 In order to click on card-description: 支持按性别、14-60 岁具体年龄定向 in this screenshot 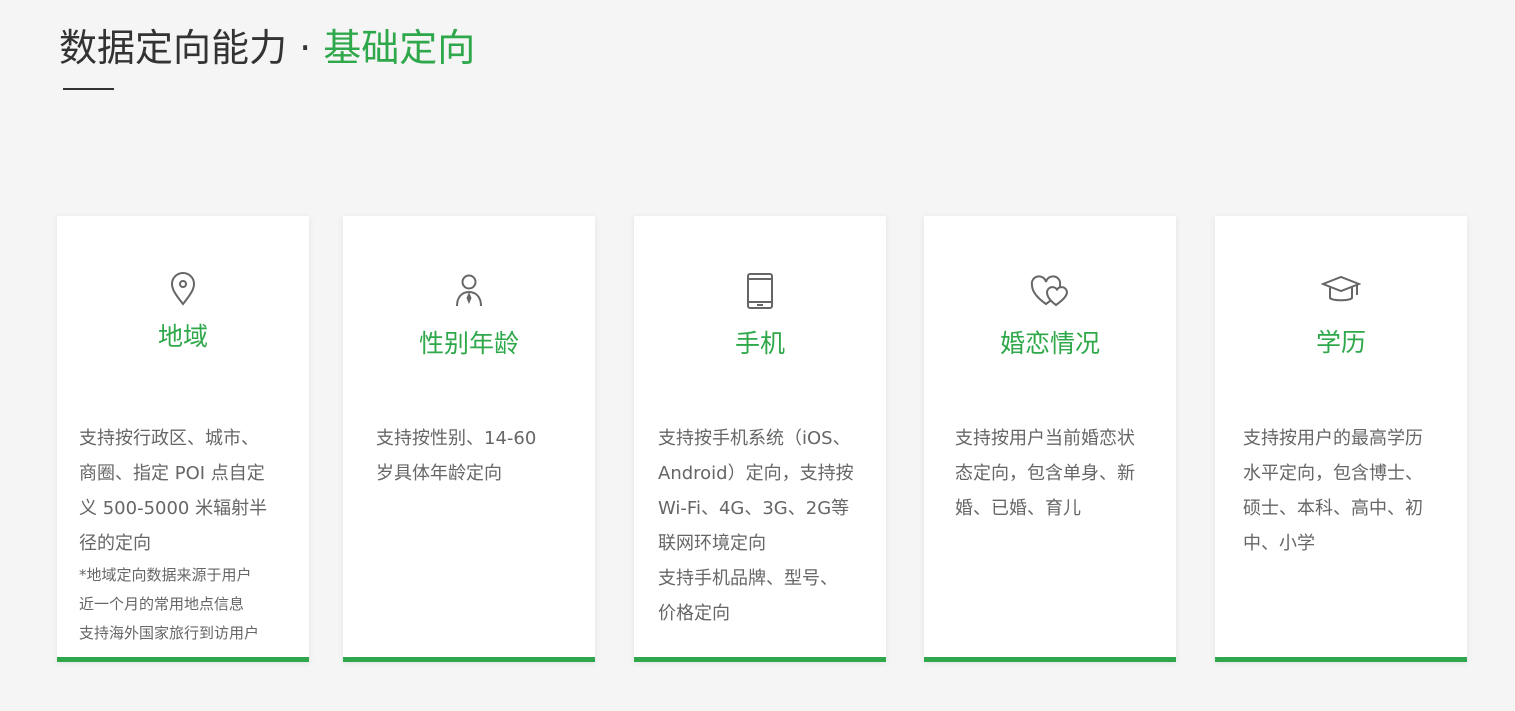, I will do `click(456, 456)`.